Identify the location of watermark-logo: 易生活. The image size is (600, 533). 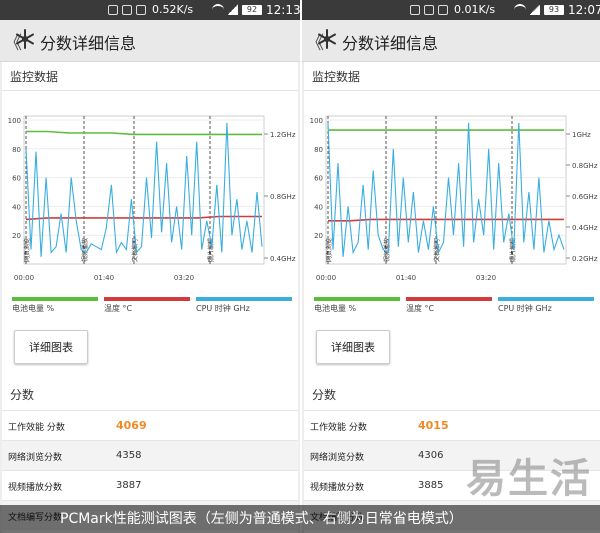
(529, 479).